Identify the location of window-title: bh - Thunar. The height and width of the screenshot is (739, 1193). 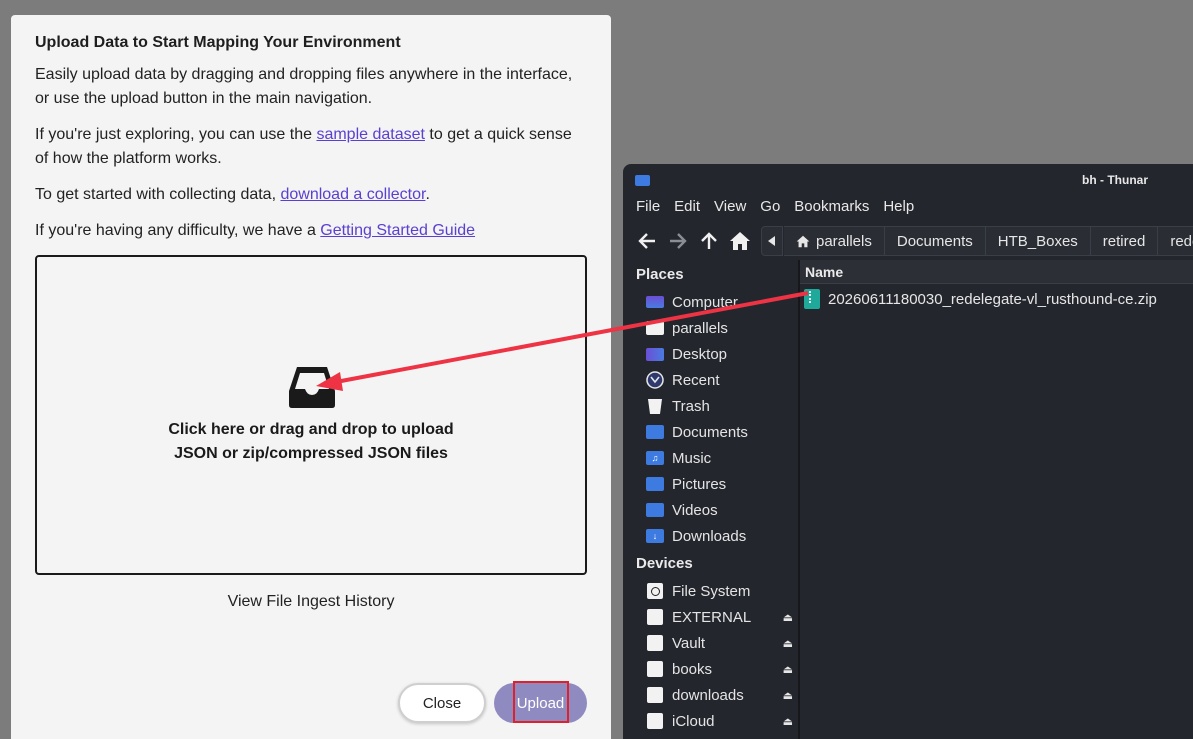
(1115, 180).